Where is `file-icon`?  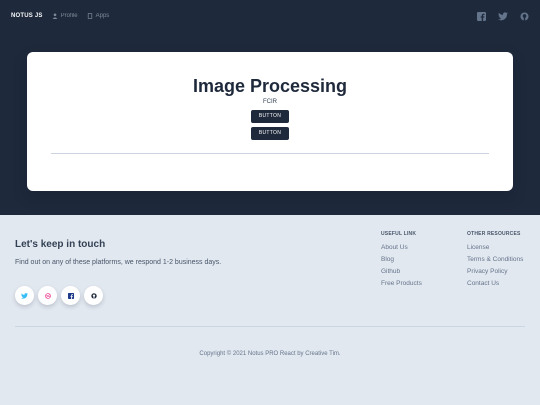
file-icon is located at coordinates (89, 16).